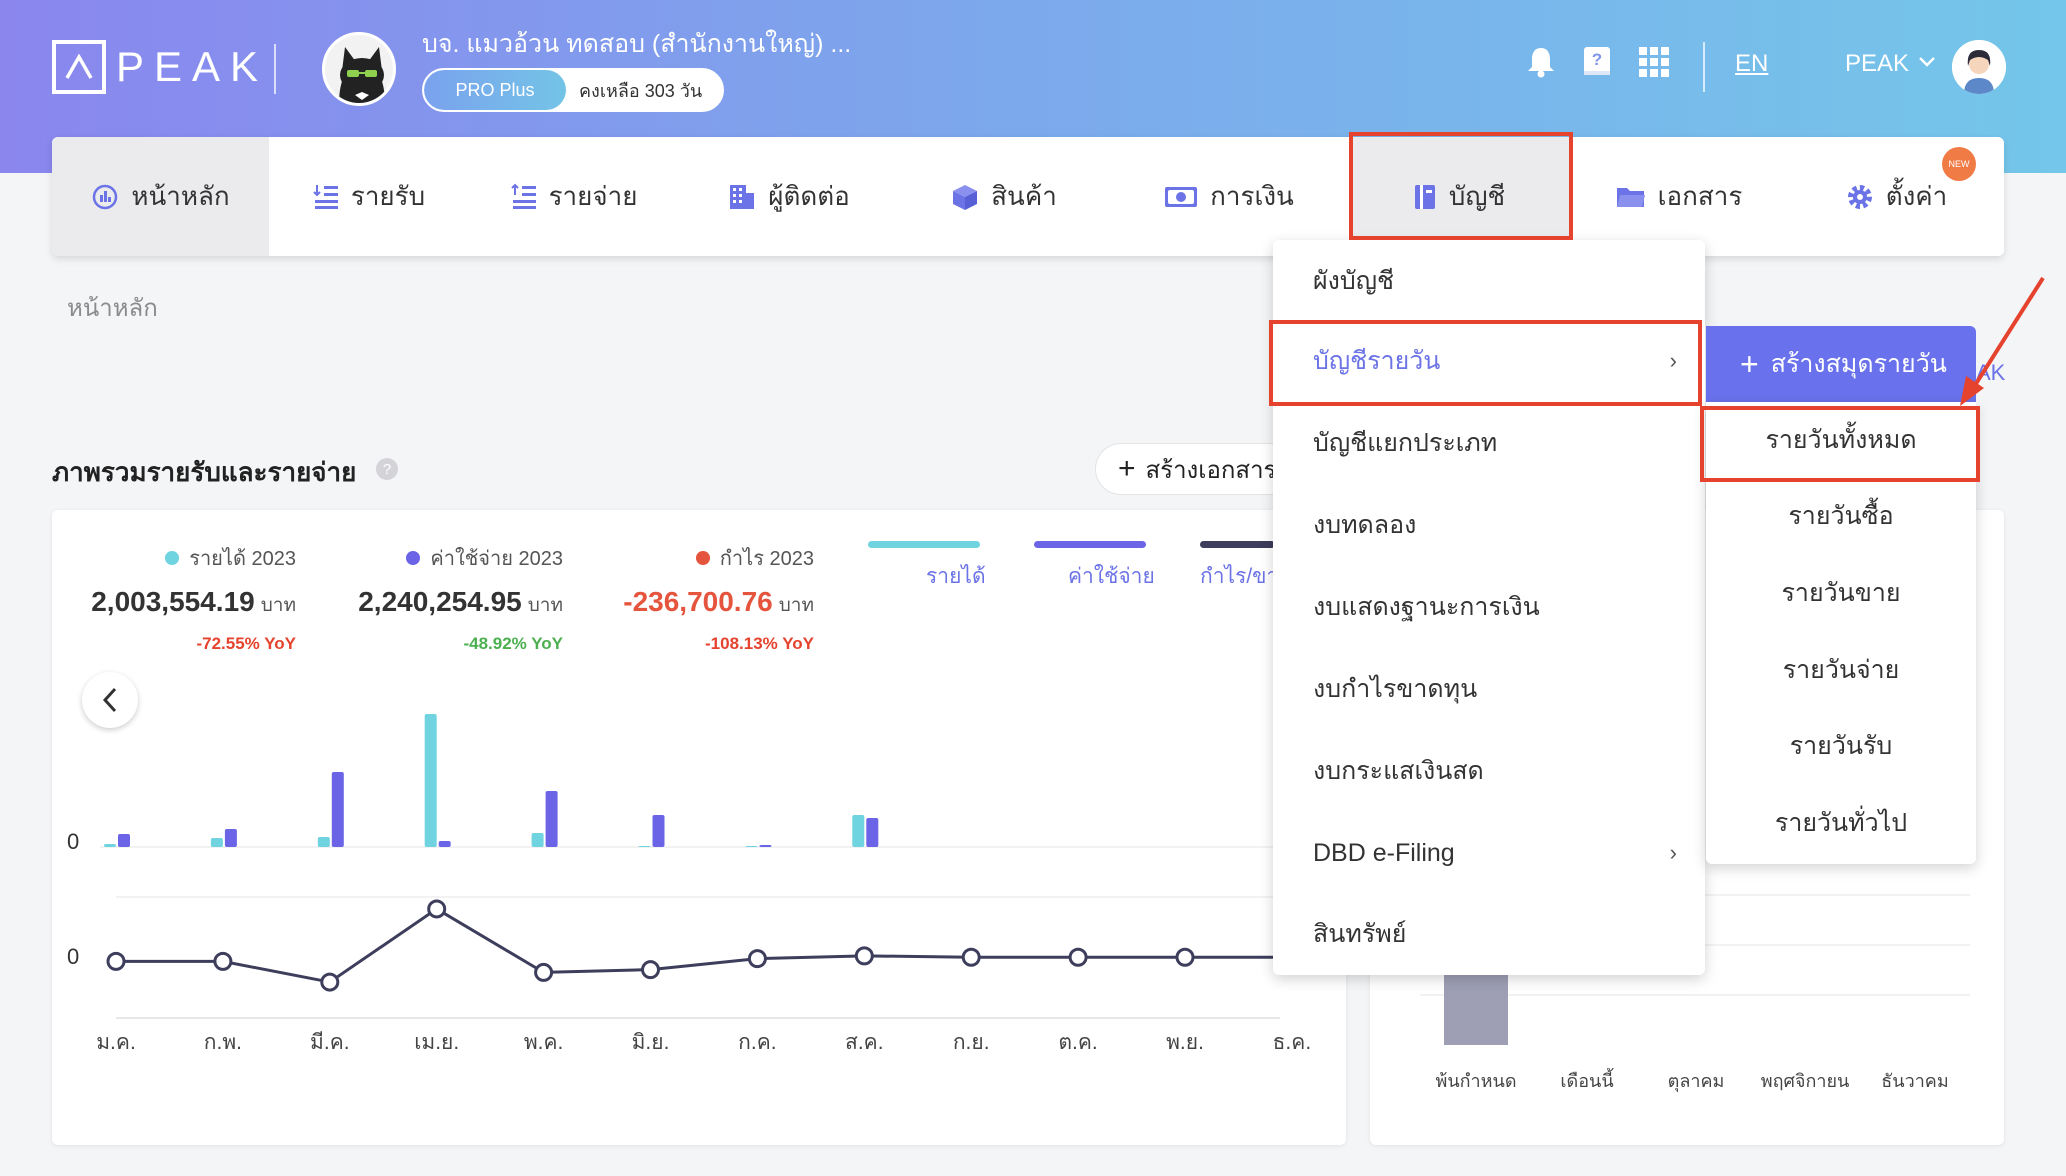 The image size is (2066, 1176). Describe the element at coordinates (387, 469) in the screenshot. I see `help-icon: ?` at that location.